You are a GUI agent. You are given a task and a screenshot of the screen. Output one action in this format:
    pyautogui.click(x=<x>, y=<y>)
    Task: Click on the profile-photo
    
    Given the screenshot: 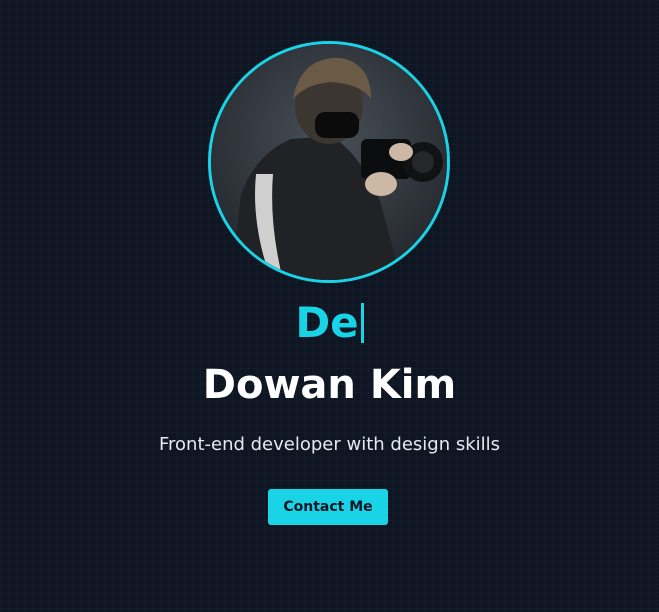 What is the action you would take?
    pyautogui.click(x=329, y=162)
    